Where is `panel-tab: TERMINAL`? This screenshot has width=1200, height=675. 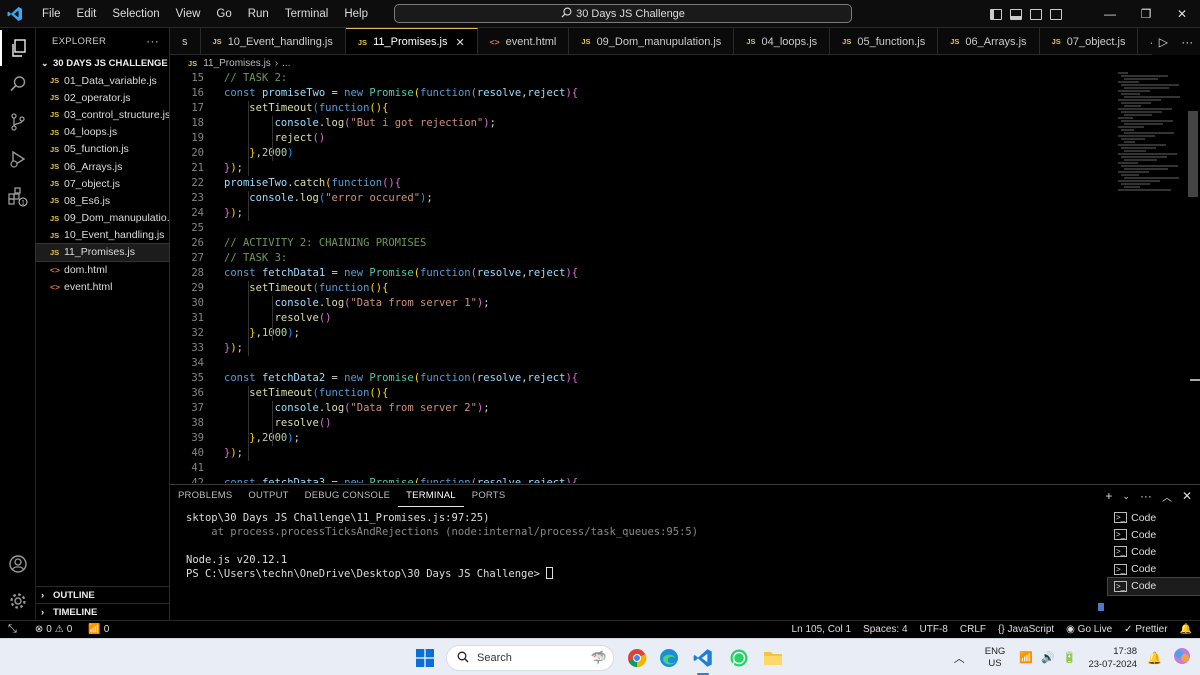 panel-tab: TERMINAL is located at coordinates (431, 496).